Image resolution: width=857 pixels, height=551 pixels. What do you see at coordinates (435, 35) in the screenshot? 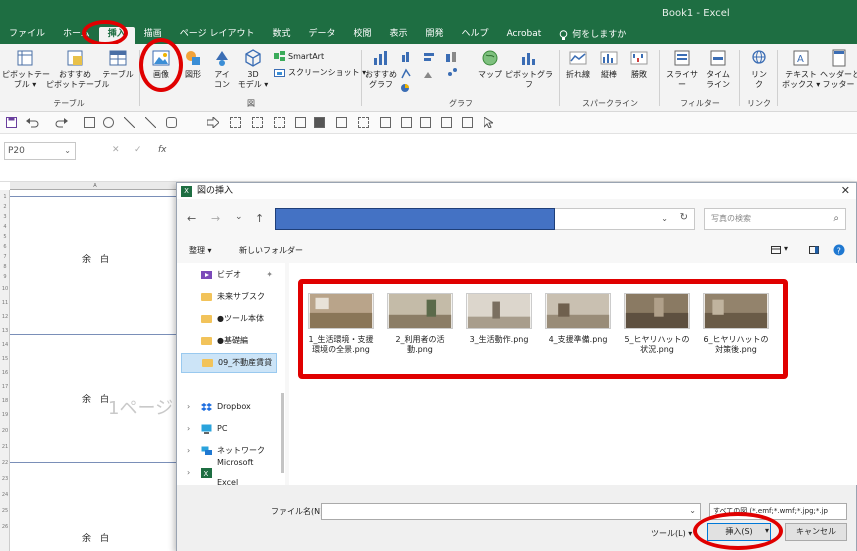
I see `tab-developer: 開発` at bounding box center [435, 35].